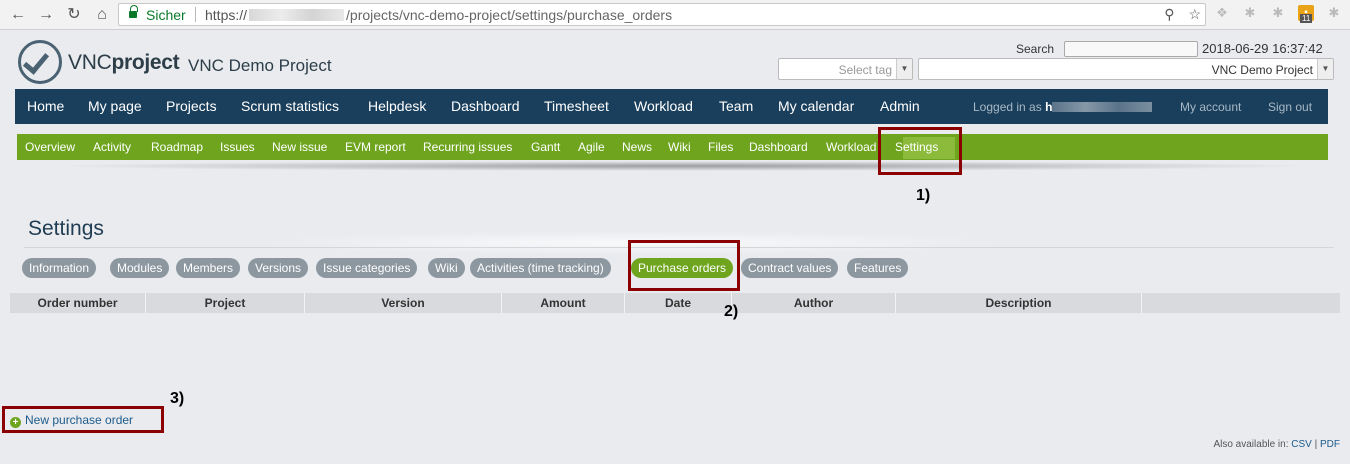 Image resolution: width=1350 pixels, height=464 pixels. Describe the element at coordinates (59, 268) in the screenshot. I see `tab-information: Information` at that location.